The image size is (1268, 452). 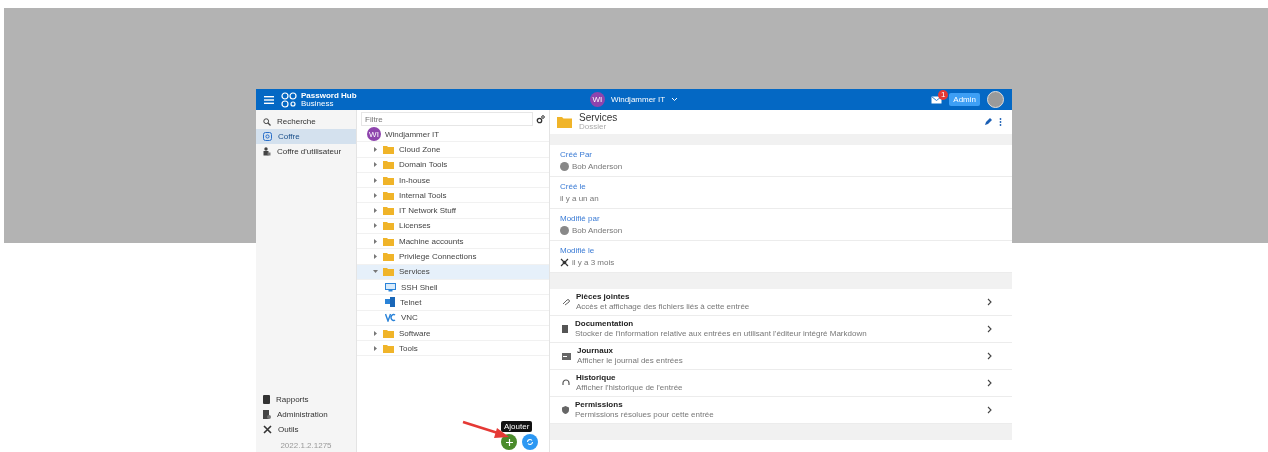 I want to click on tree-row: Machine accounts, so click(x=453, y=242).